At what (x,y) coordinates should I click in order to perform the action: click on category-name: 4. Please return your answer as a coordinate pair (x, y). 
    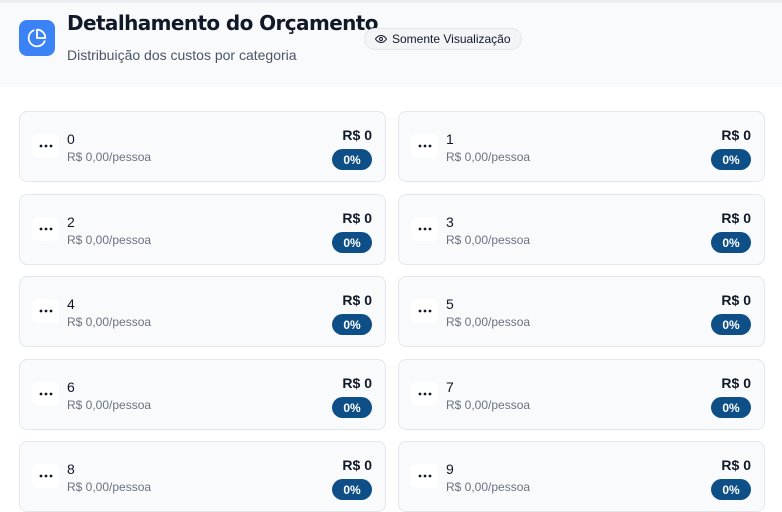
    Looking at the image, I should click on (71, 304).